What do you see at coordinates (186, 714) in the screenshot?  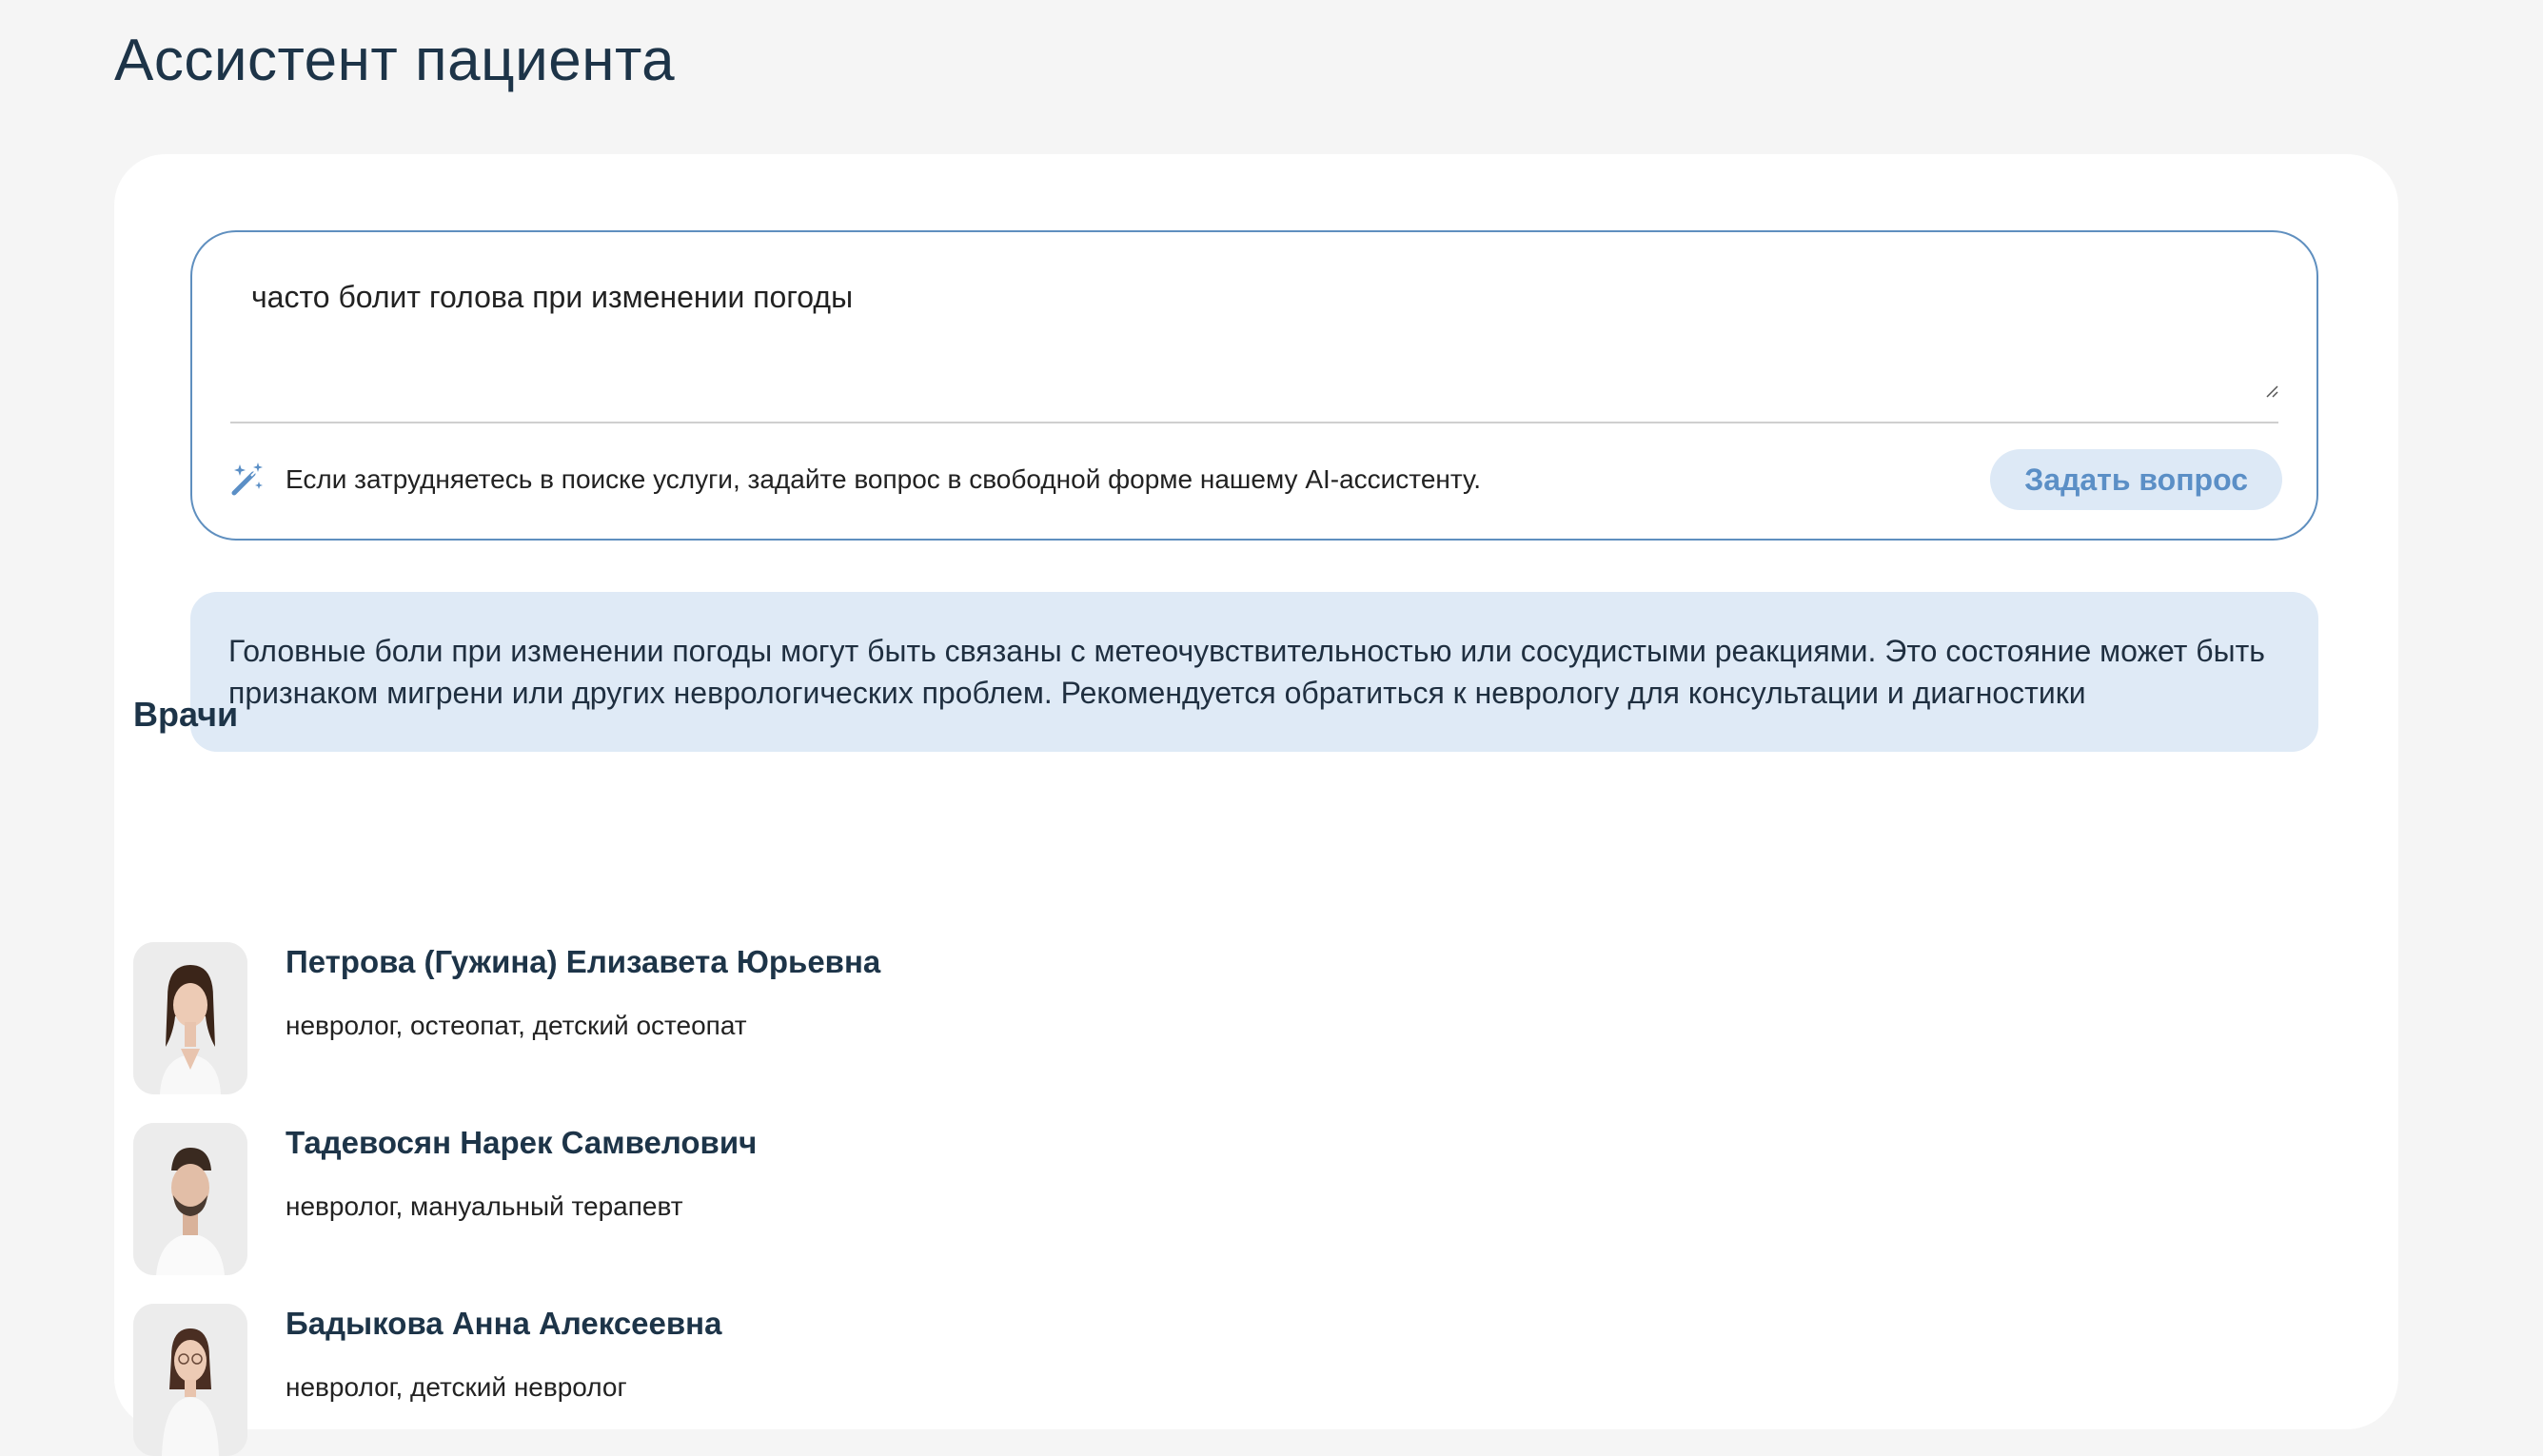 I see `doctors-section-title: Врачи` at bounding box center [186, 714].